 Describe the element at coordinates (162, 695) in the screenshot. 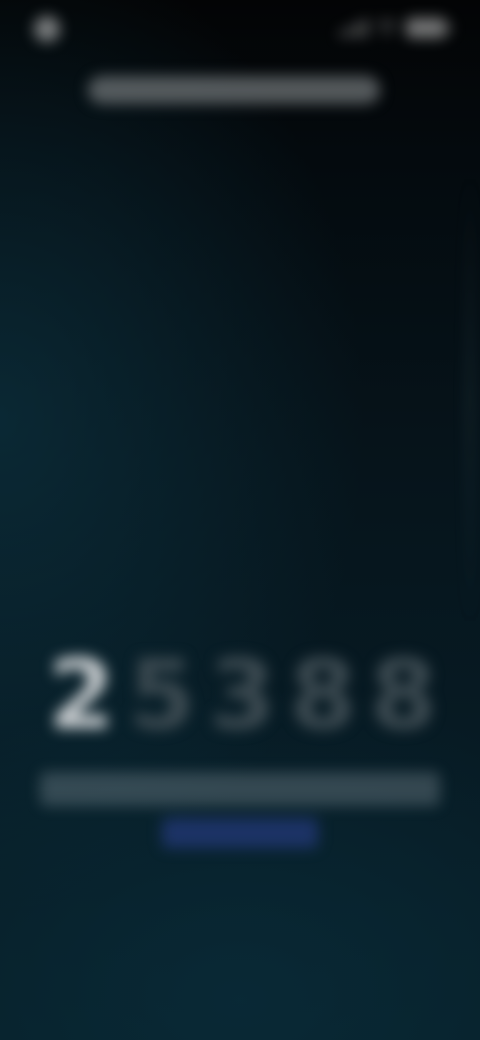

I see `counter-digit: 5` at that location.